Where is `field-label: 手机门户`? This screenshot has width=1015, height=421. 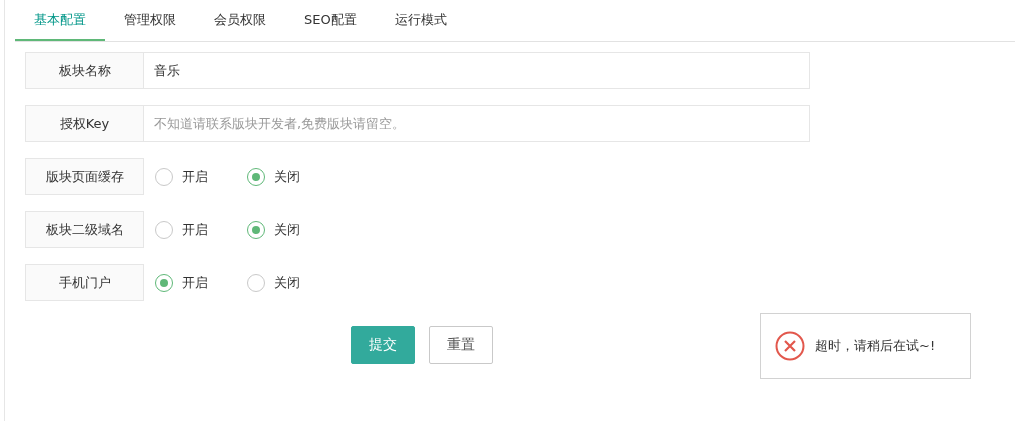 field-label: 手机门户 is located at coordinates (84, 282).